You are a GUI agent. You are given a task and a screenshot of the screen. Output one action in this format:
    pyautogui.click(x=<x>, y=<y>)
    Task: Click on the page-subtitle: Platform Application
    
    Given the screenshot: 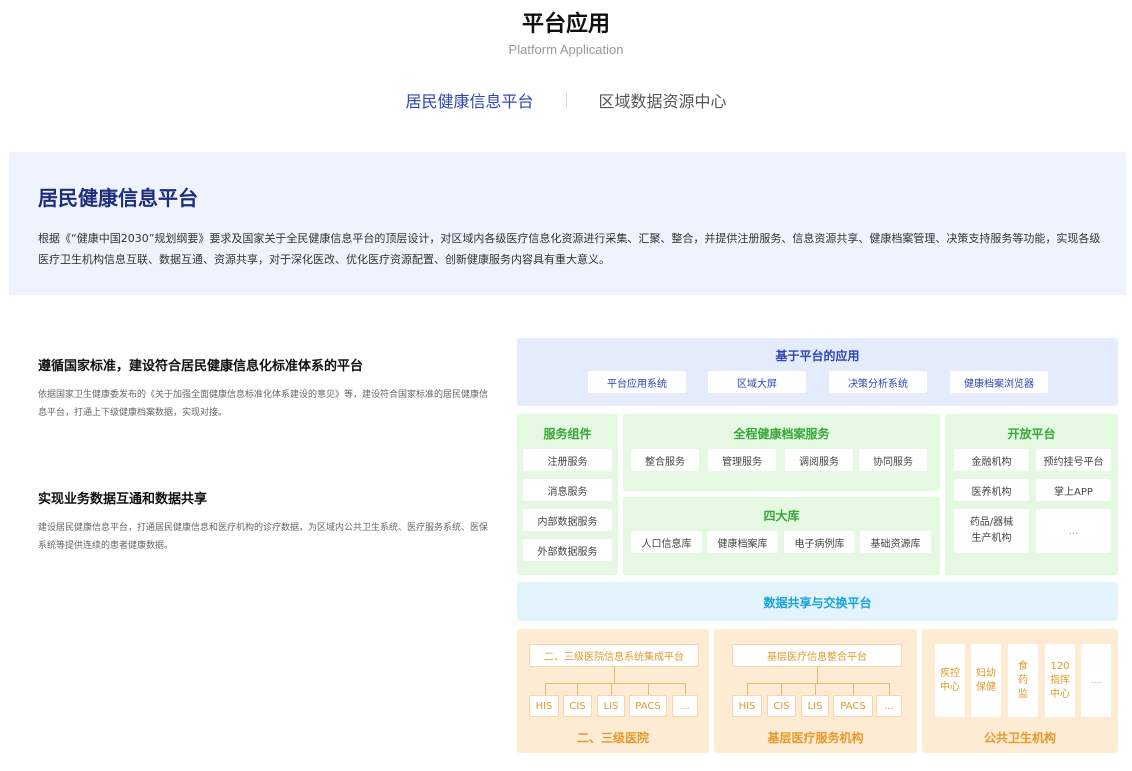 What is the action you would take?
    pyautogui.click(x=566, y=49)
    